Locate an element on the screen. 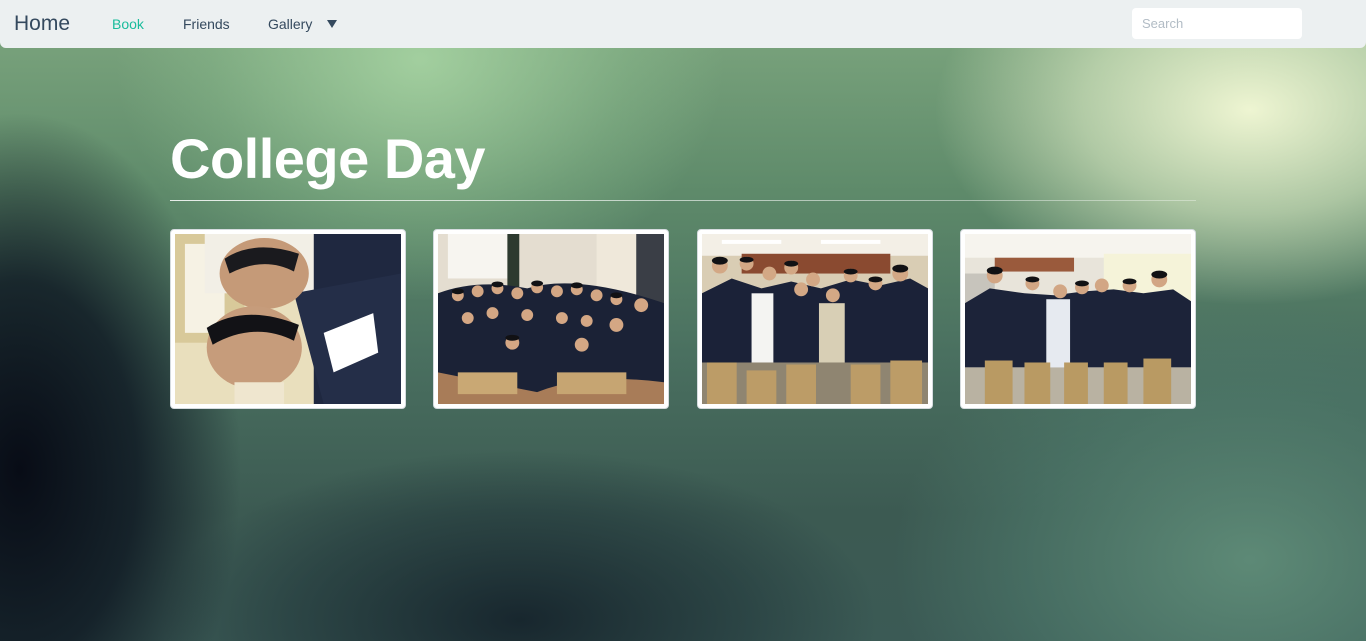 The width and height of the screenshot is (1366, 641). nav-item-friends: Friends is located at coordinates (206, 24).